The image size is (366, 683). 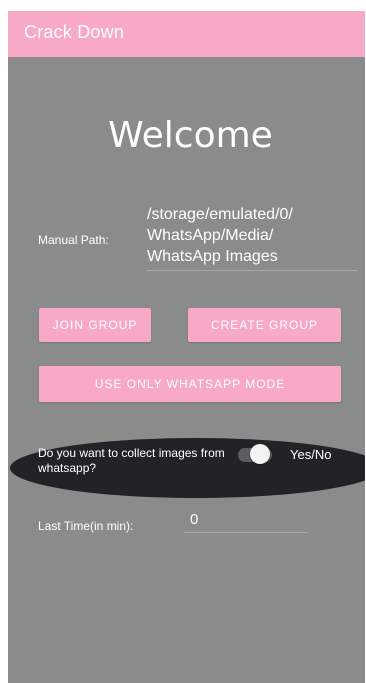 What do you see at coordinates (73, 240) in the screenshot?
I see `manual-path-label: Manual Path:` at bounding box center [73, 240].